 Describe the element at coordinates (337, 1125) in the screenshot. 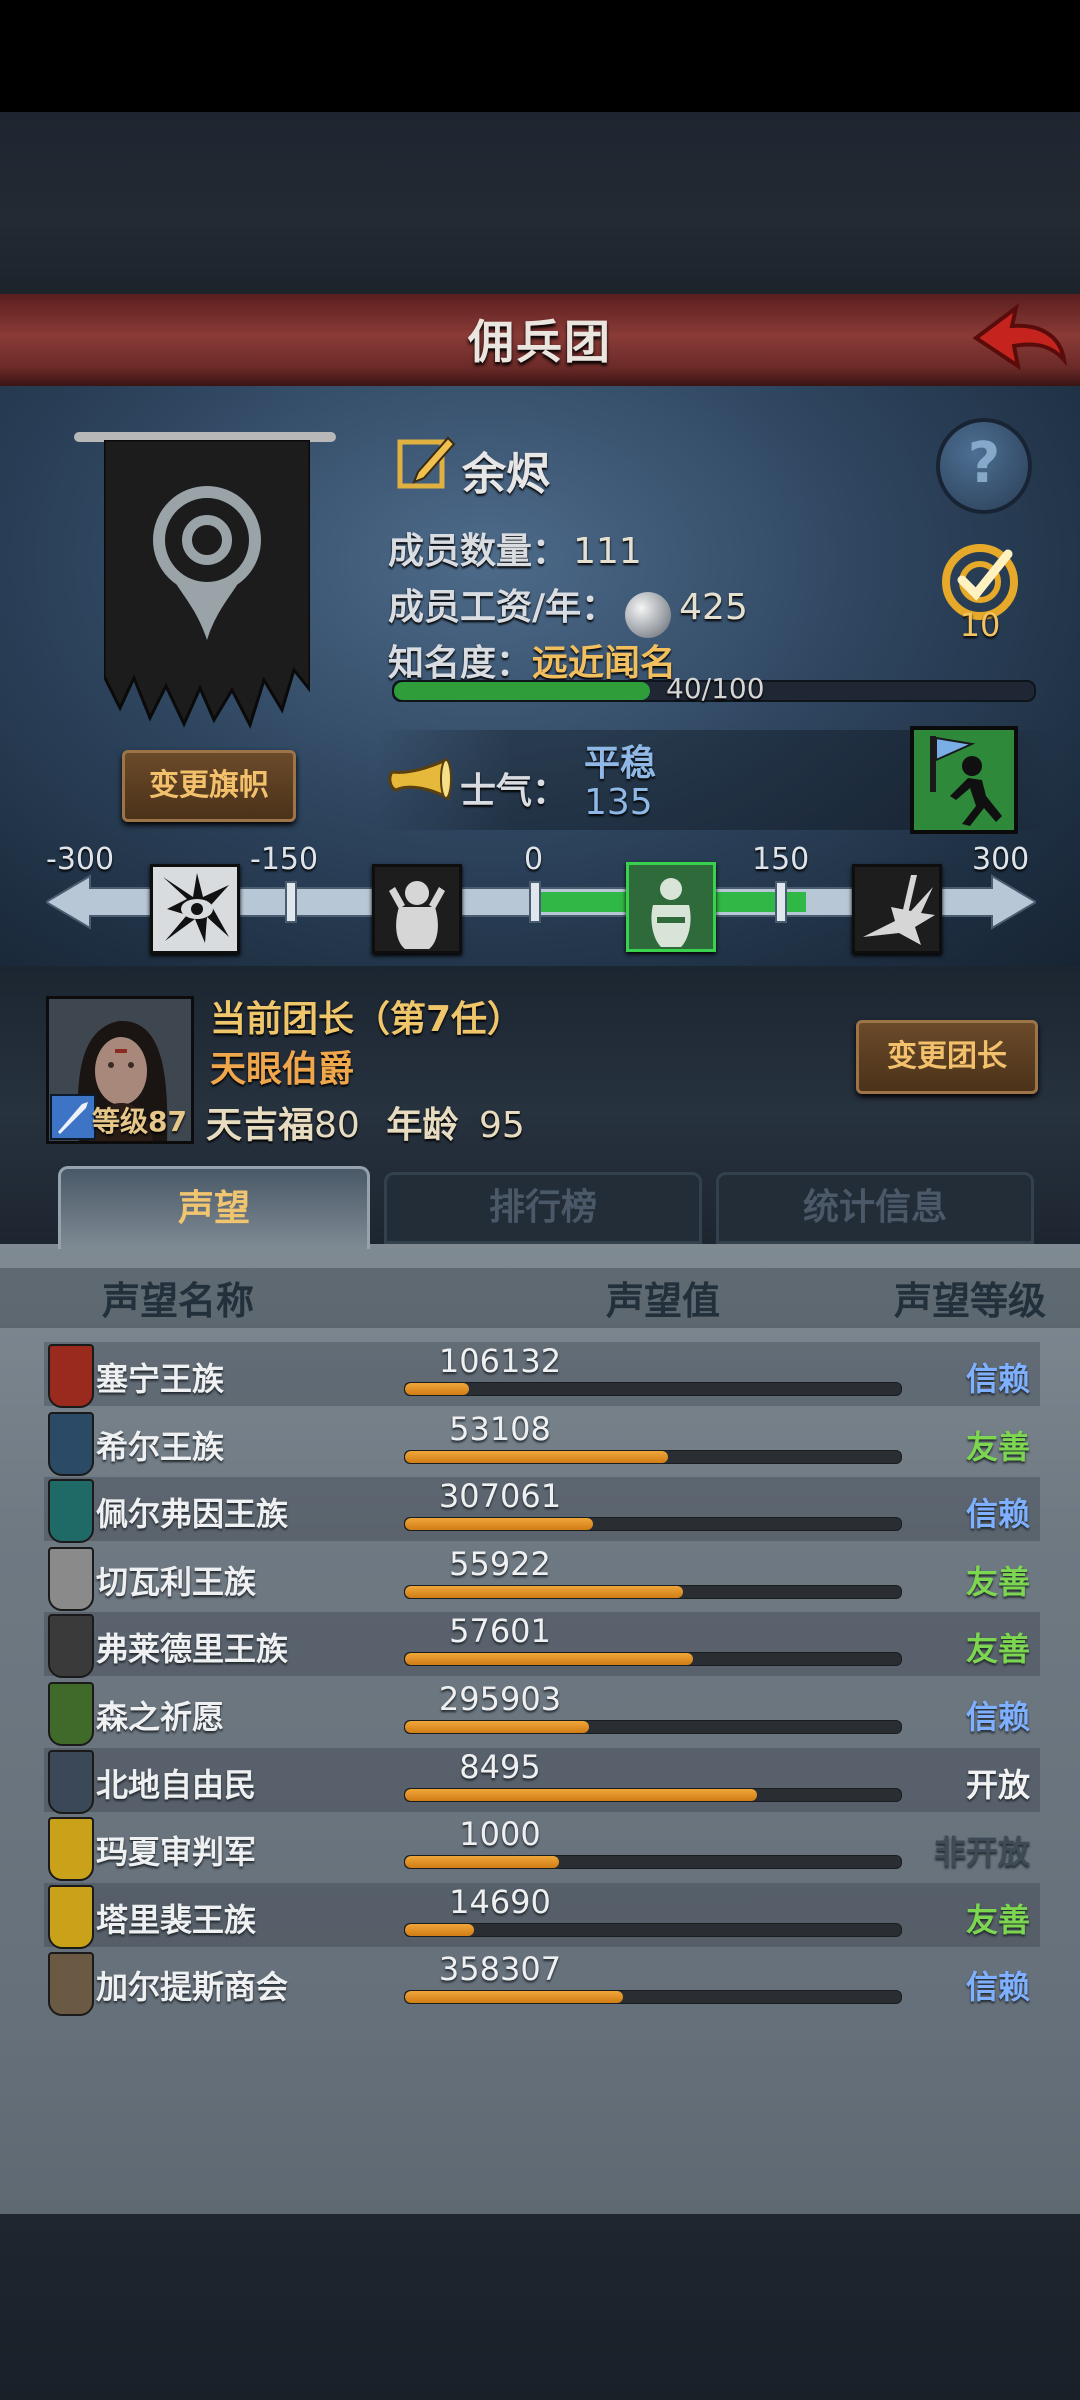

I see `leader-trait-value: 80` at that location.